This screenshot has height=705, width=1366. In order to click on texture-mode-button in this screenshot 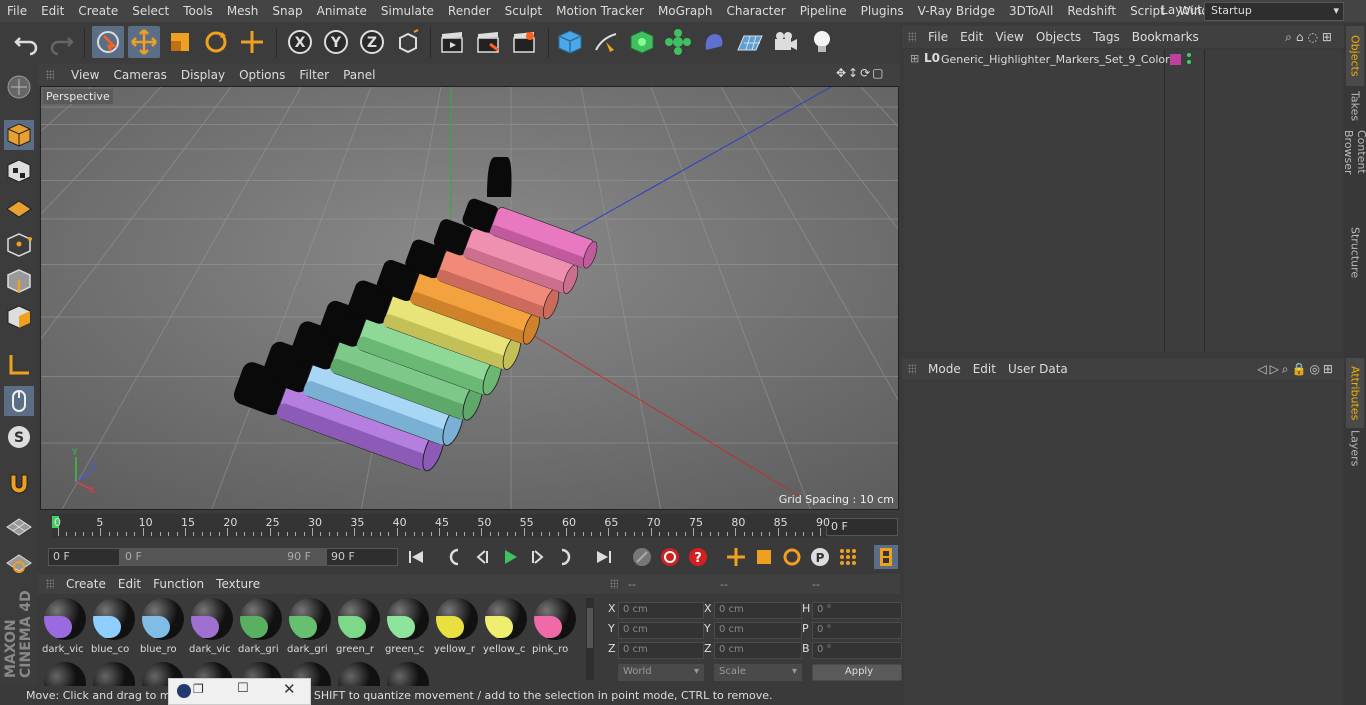, I will do `click(19, 171)`.